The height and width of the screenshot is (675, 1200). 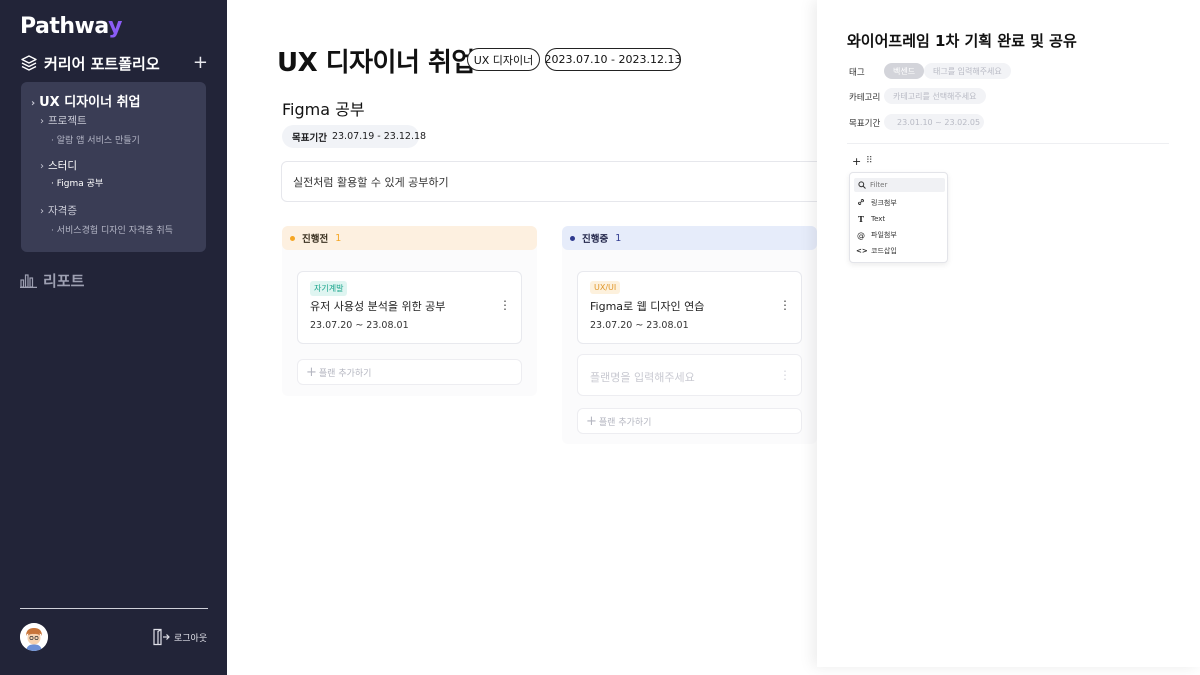 I want to click on goal-period-value: 23.07.19 - 23.12.18, so click(x=379, y=136).